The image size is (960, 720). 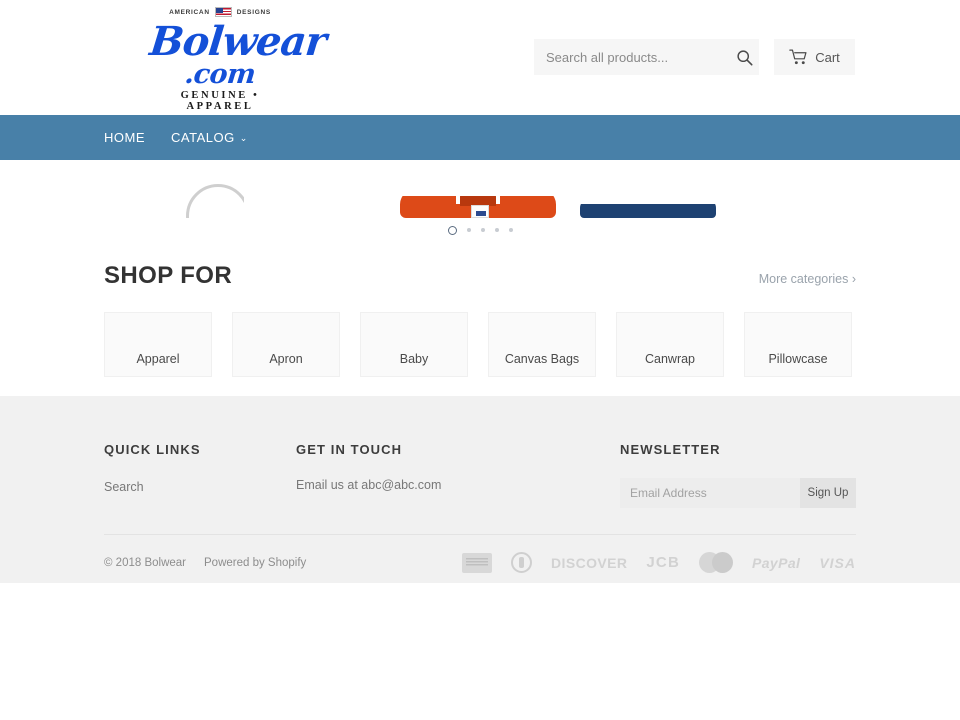 I want to click on search-submit-button, so click(x=744, y=57).